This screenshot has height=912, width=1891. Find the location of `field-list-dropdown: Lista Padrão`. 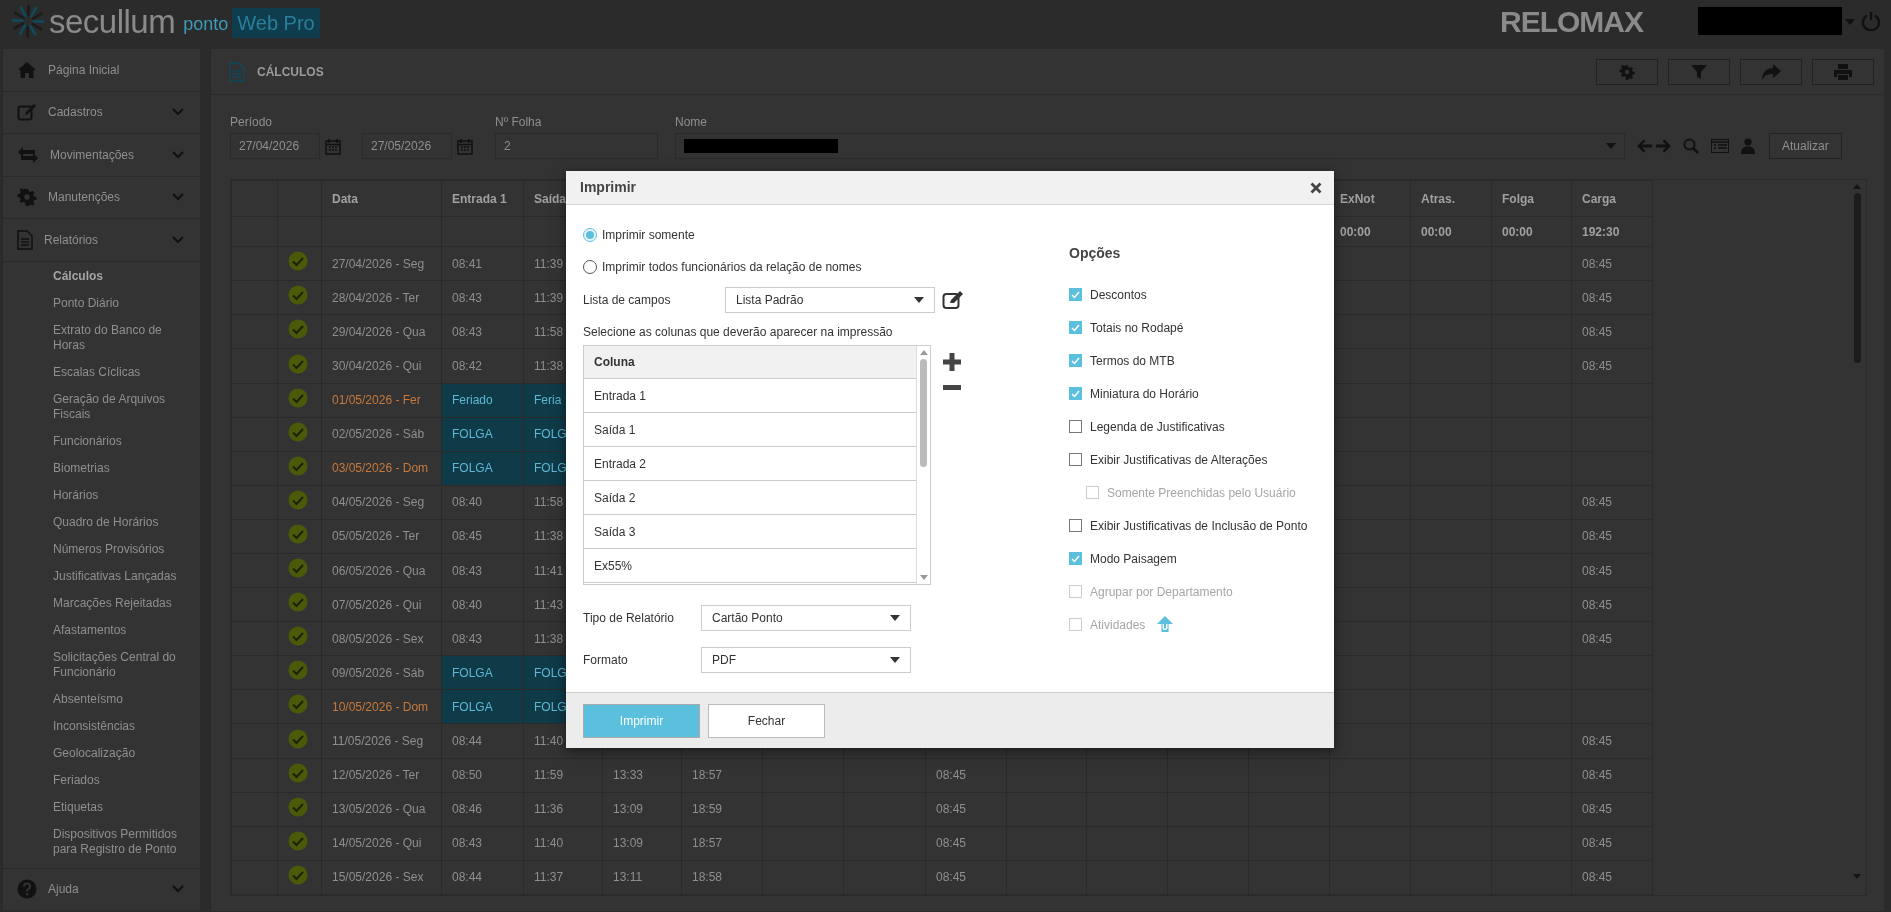

field-list-dropdown: Lista Padrão is located at coordinates (830, 300).